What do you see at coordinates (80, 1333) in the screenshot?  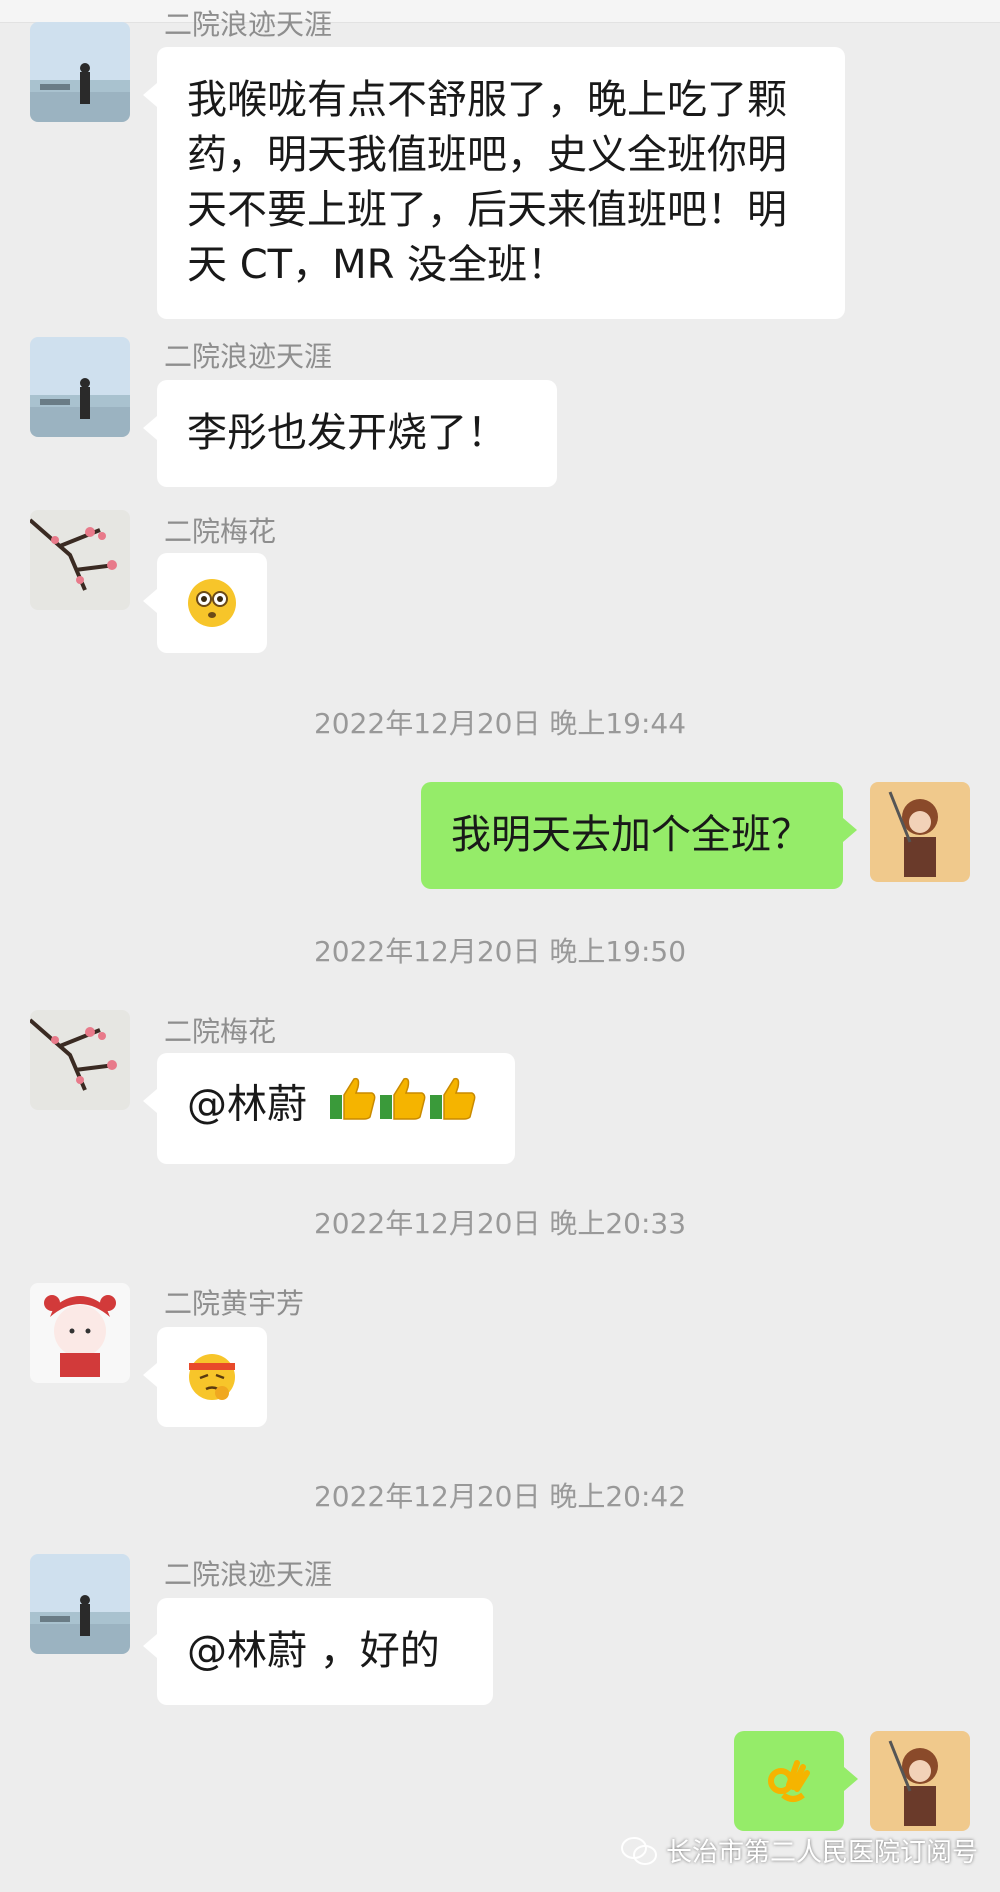 I see `avatar-huangyufang` at bounding box center [80, 1333].